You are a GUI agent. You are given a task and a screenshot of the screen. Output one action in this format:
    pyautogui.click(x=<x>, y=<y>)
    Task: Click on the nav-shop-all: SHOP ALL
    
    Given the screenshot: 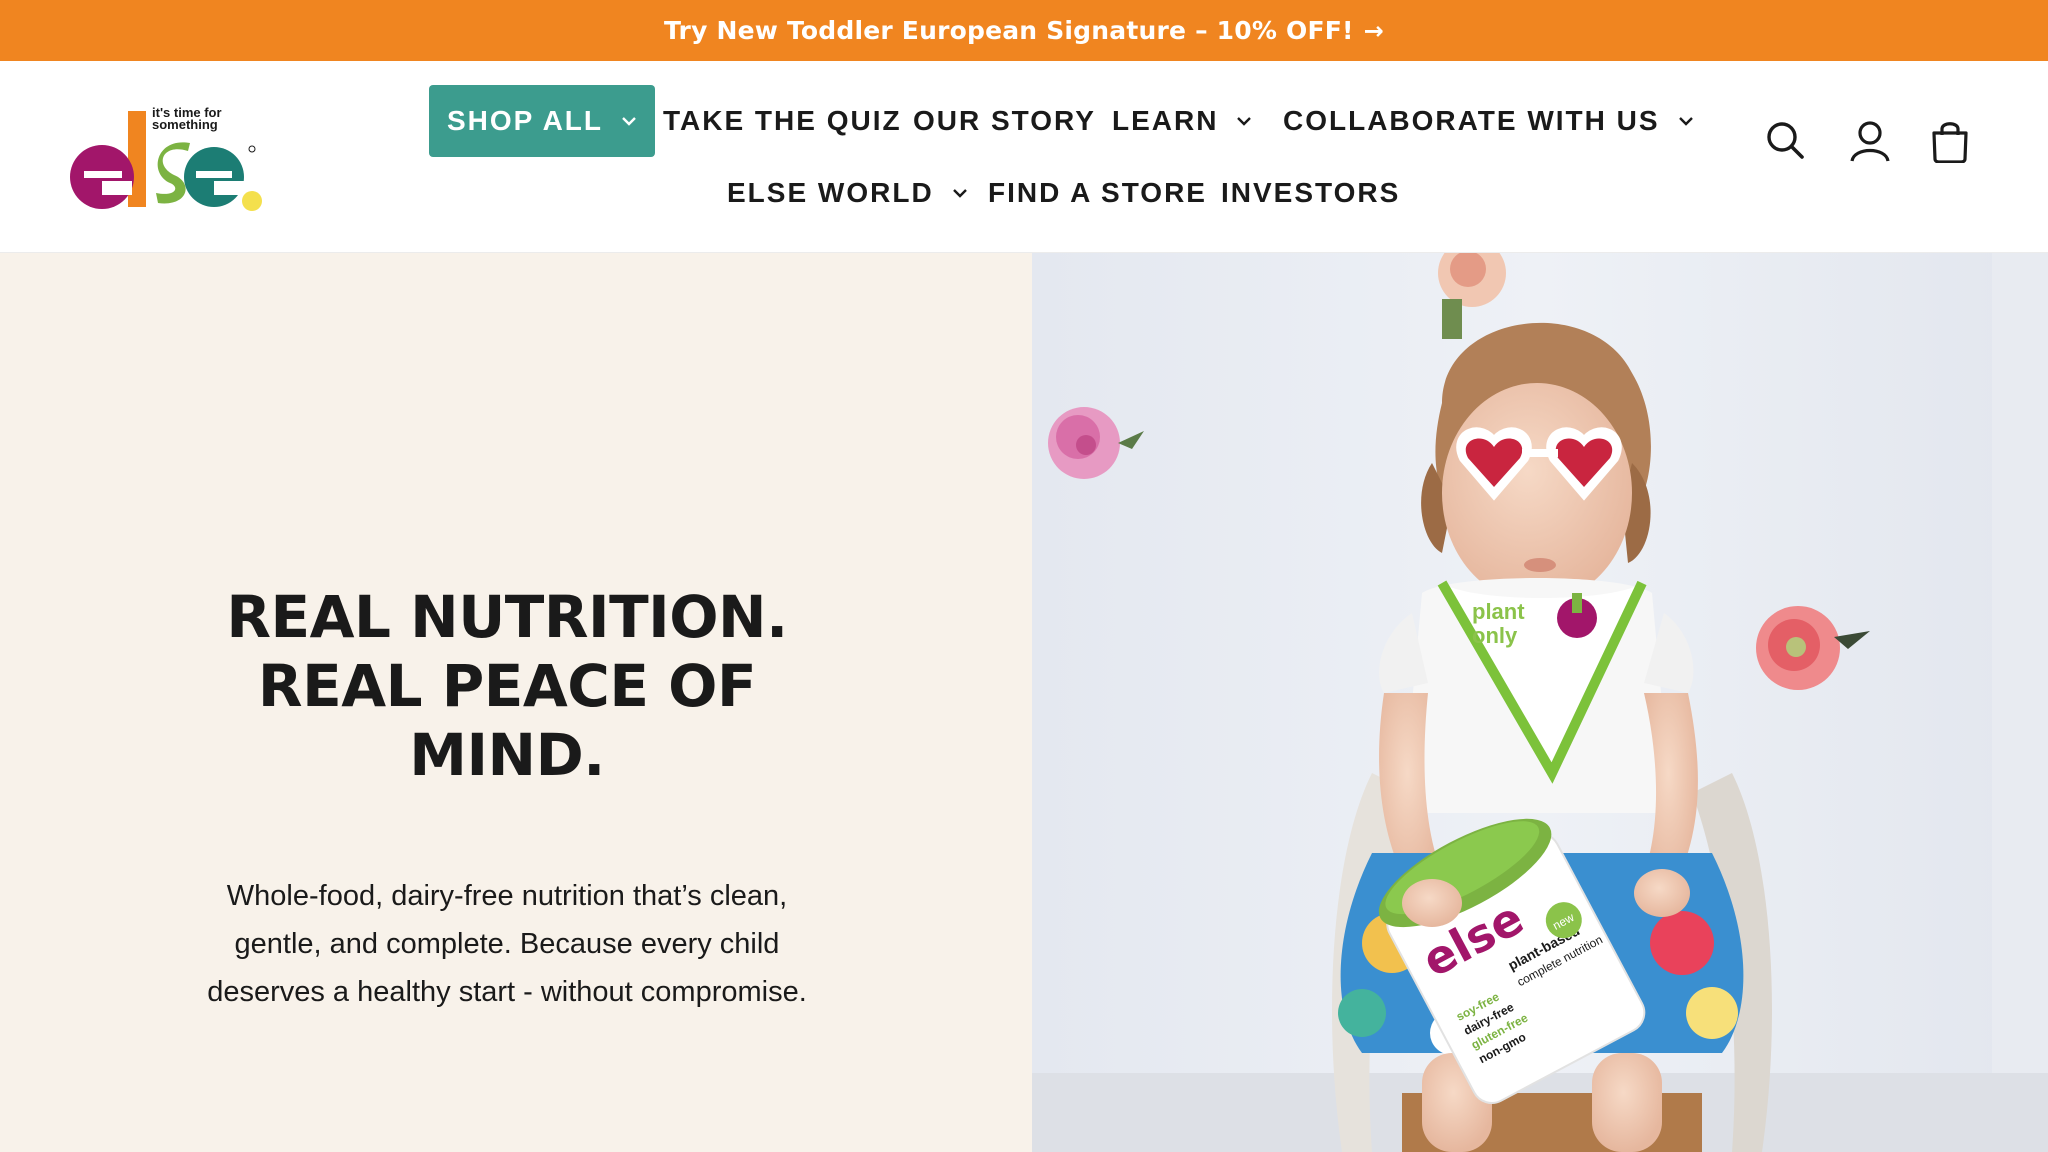 What is the action you would take?
    pyautogui.click(x=542, y=121)
    